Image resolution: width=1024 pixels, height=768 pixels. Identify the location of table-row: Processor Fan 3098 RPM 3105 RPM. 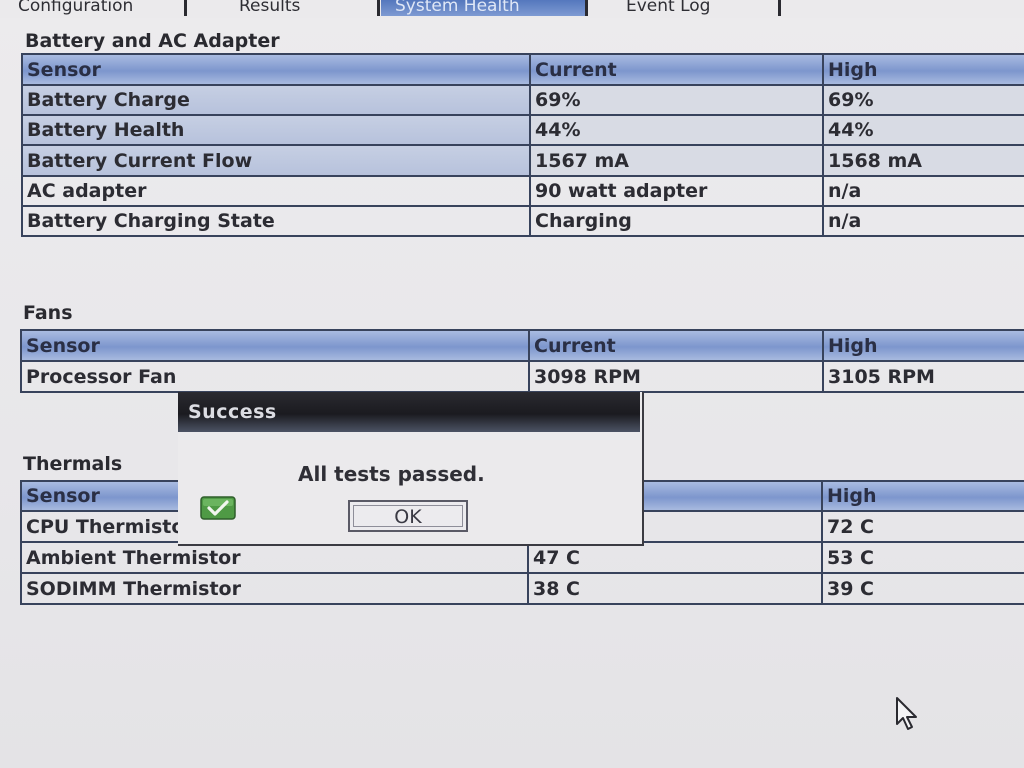
(522, 376).